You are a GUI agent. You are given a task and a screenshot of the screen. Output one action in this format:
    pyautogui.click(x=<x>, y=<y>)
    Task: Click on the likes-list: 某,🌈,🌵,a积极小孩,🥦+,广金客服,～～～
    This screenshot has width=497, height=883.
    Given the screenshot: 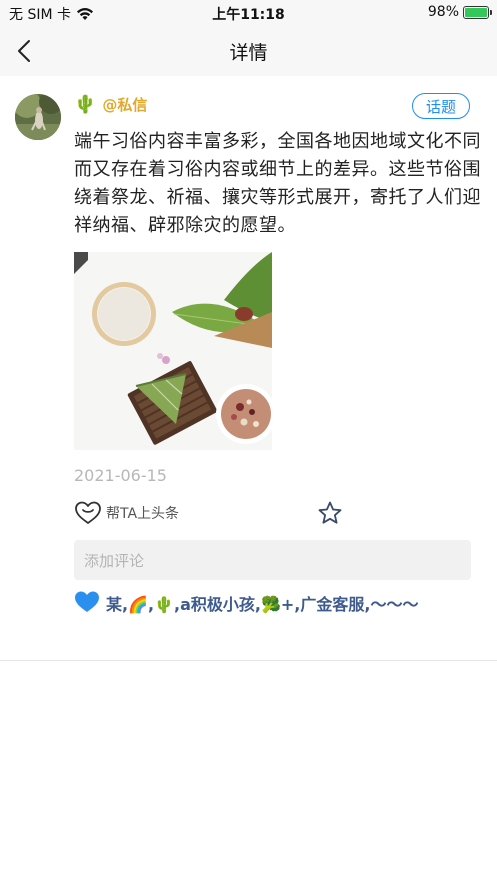 What is the action you would take?
    pyautogui.click(x=271, y=604)
    